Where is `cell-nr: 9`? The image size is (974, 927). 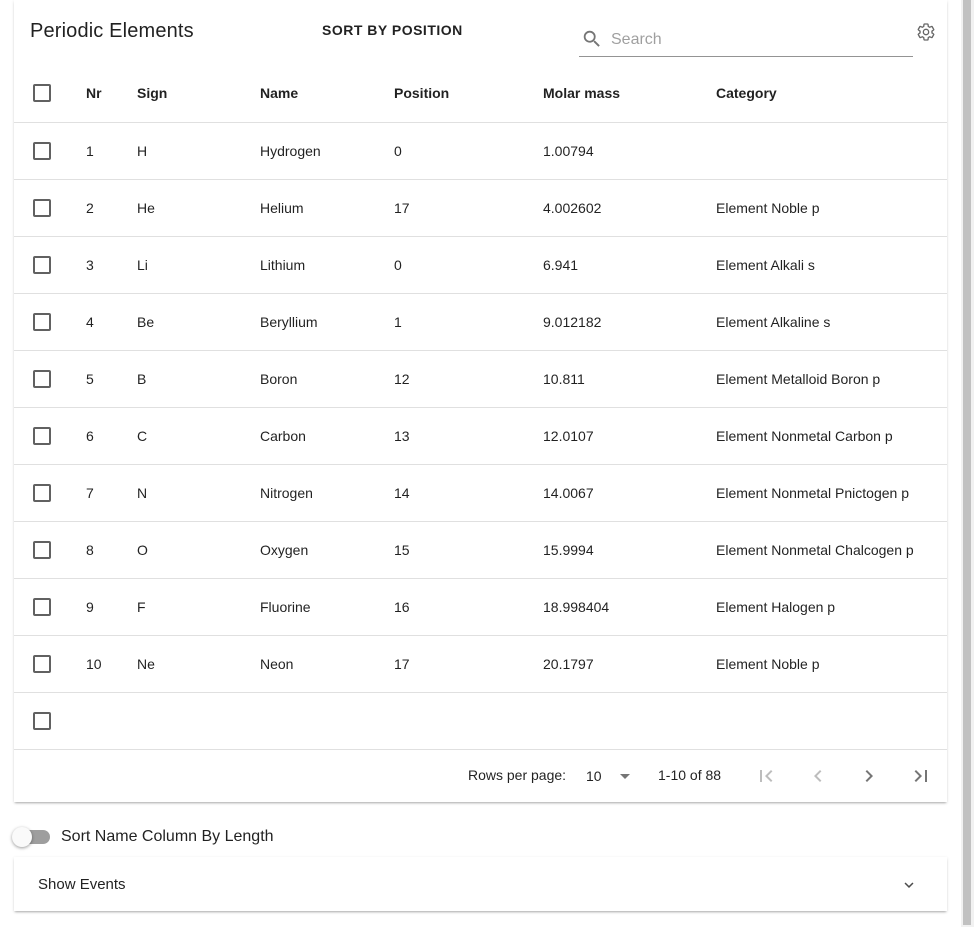
cell-nr: 9 is located at coordinates (111, 607).